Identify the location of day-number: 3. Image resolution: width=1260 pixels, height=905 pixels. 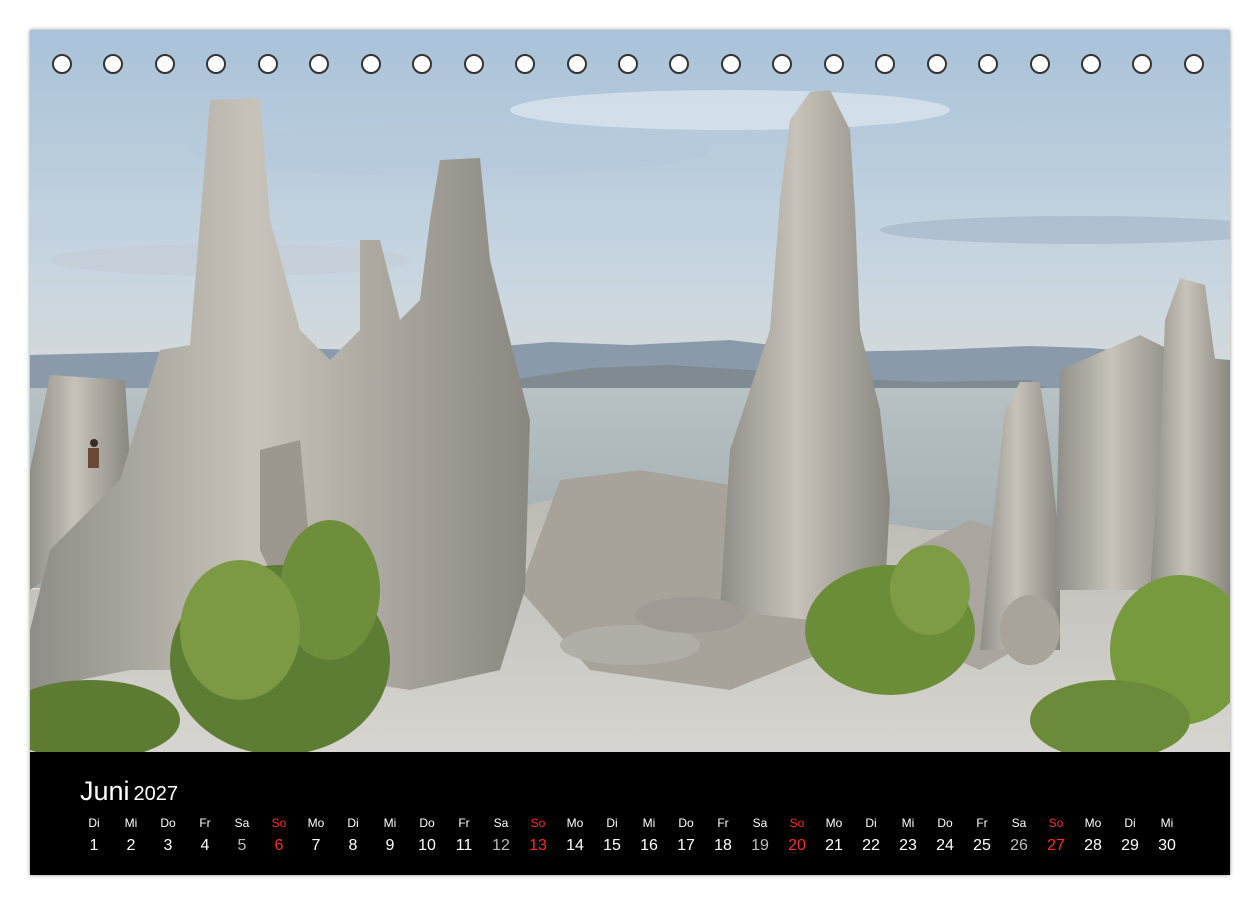
(168, 845).